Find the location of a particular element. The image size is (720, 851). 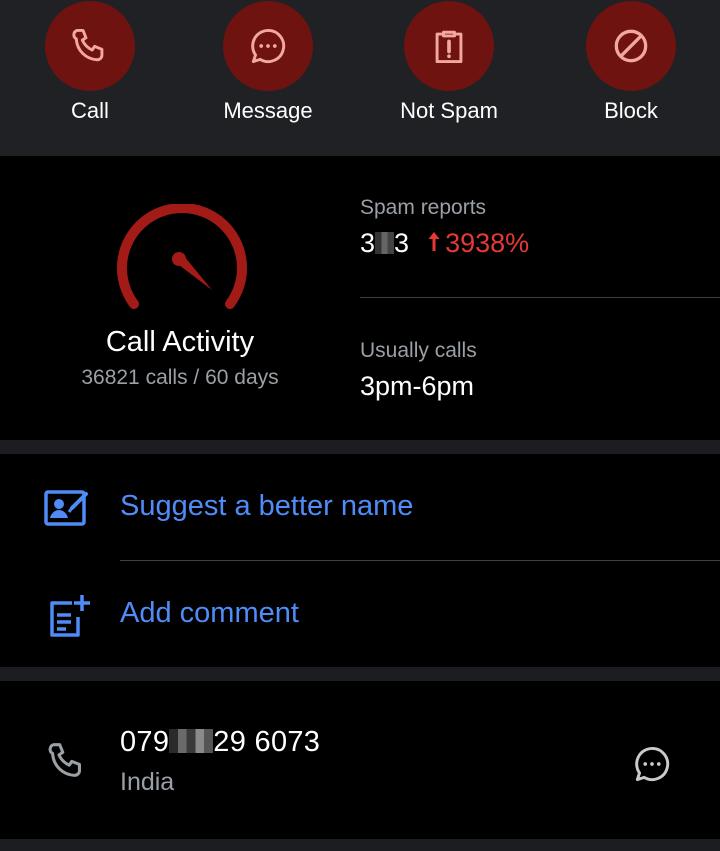

phone-number: 079 29 6073 is located at coordinates (220, 742).